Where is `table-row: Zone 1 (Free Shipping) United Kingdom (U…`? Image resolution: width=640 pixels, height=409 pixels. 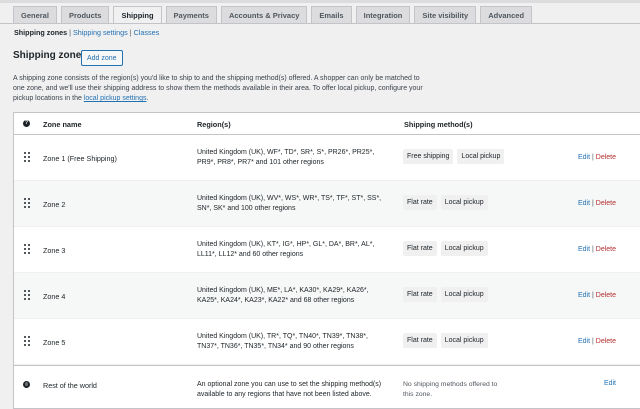
table-row: Zone 1 (Free Shipping) United Kingdom (U… is located at coordinates (327, 158).